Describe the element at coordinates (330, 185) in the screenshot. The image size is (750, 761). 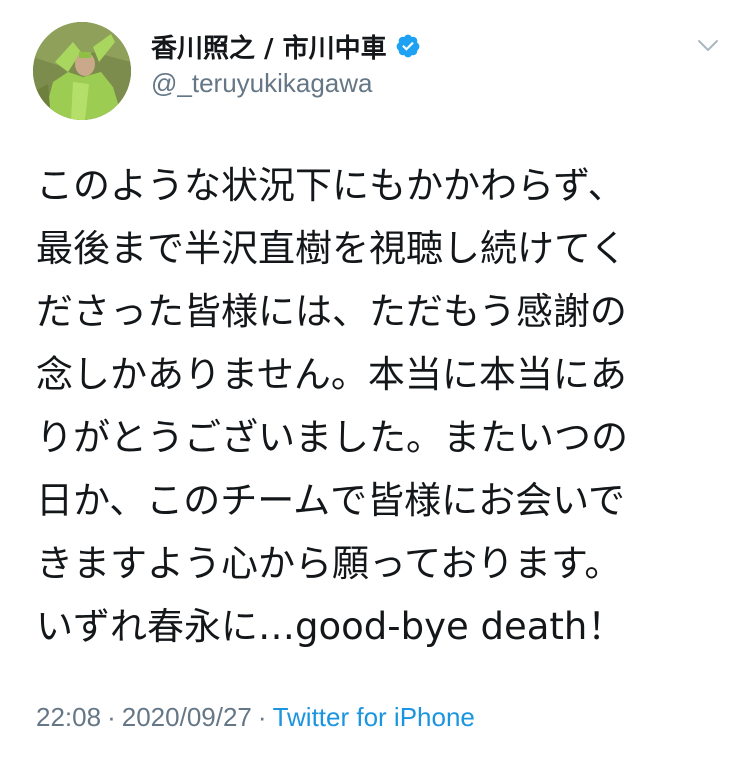
I see `tweet-text-line: このような状況下にもかかわらず、` at that location.